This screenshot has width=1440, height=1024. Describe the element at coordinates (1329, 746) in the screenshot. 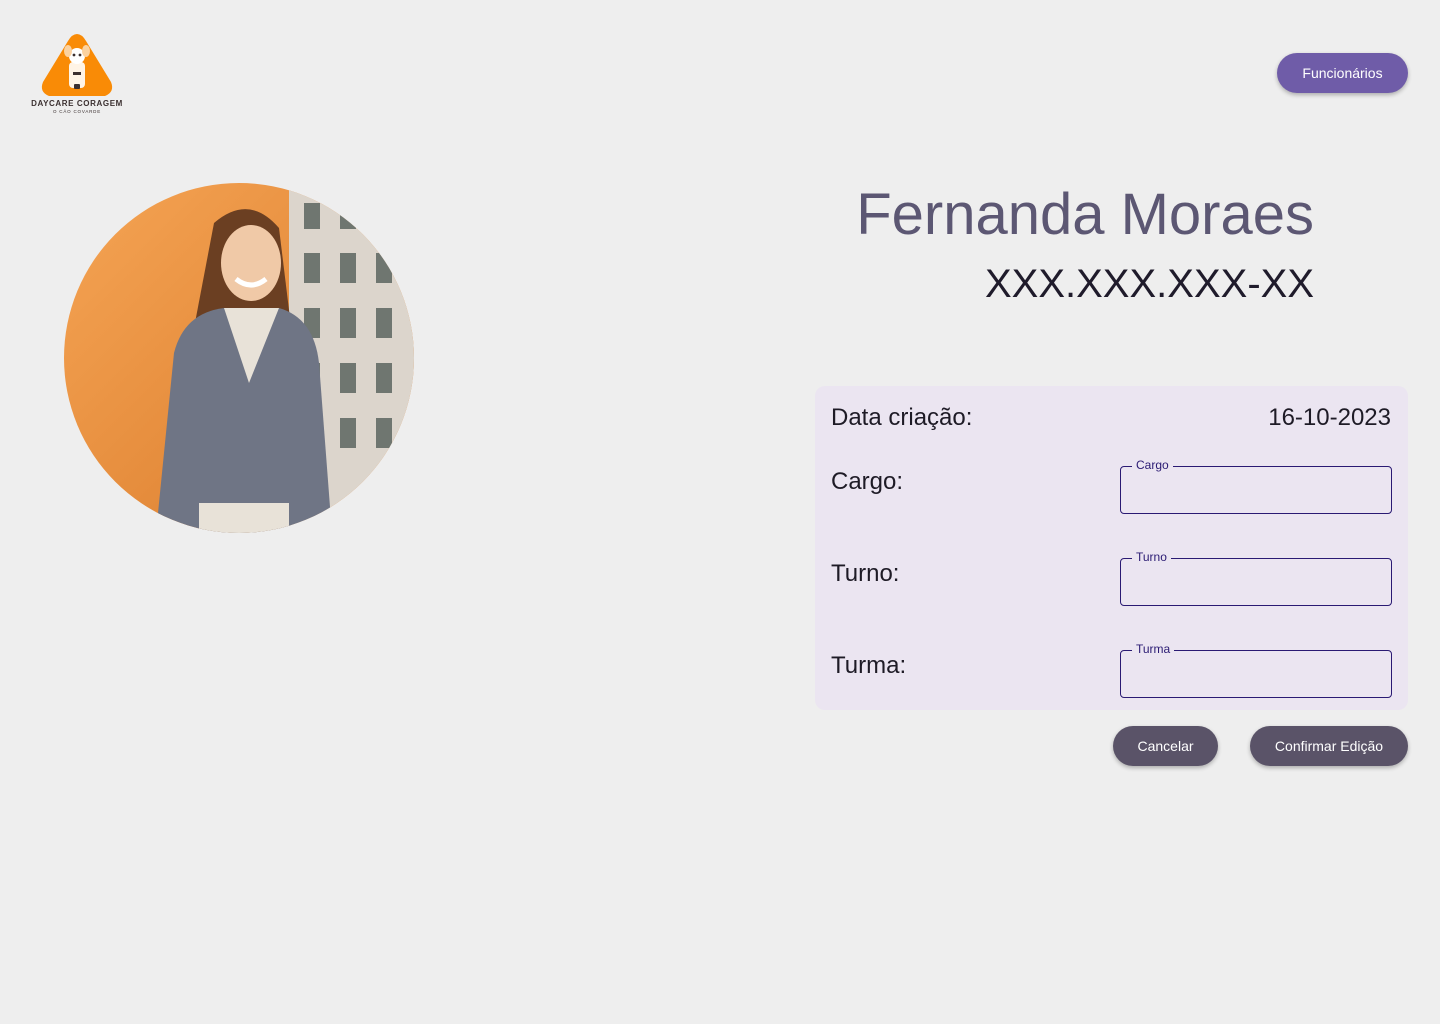

I see `confirm-edit-button: Confirmar Edição` at that location.